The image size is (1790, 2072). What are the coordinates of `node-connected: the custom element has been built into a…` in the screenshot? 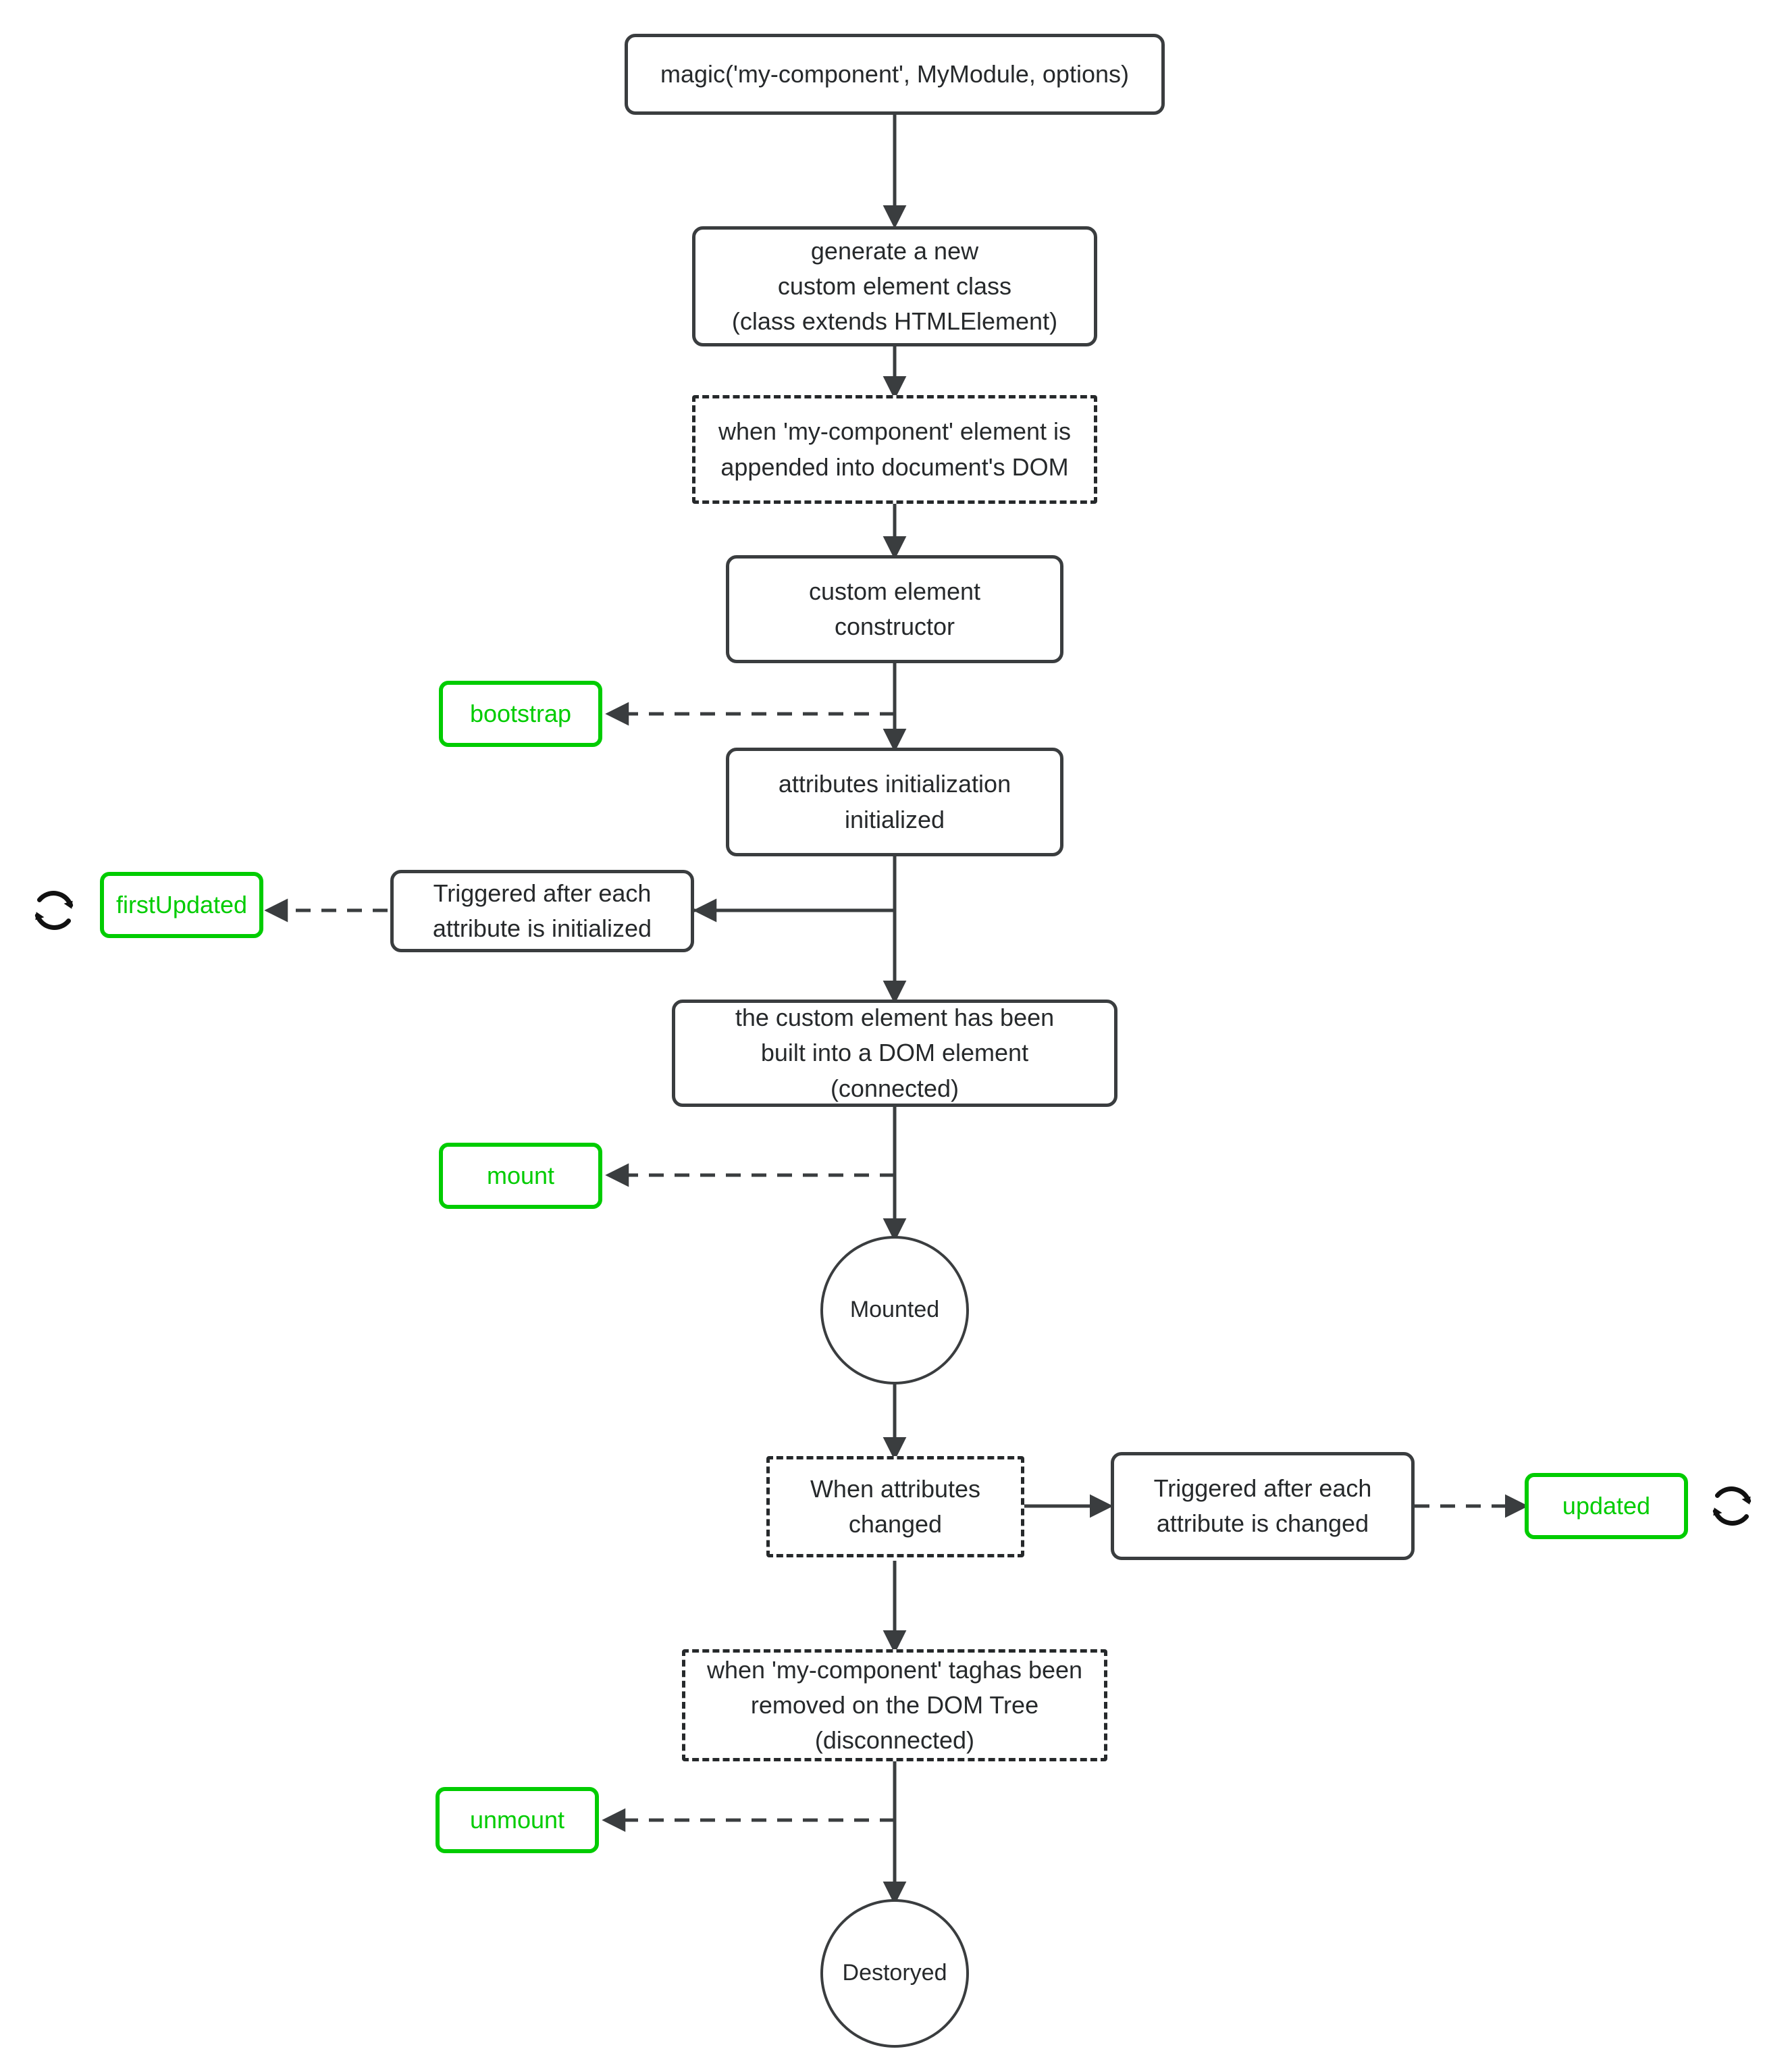 It's located at (894, 1054).